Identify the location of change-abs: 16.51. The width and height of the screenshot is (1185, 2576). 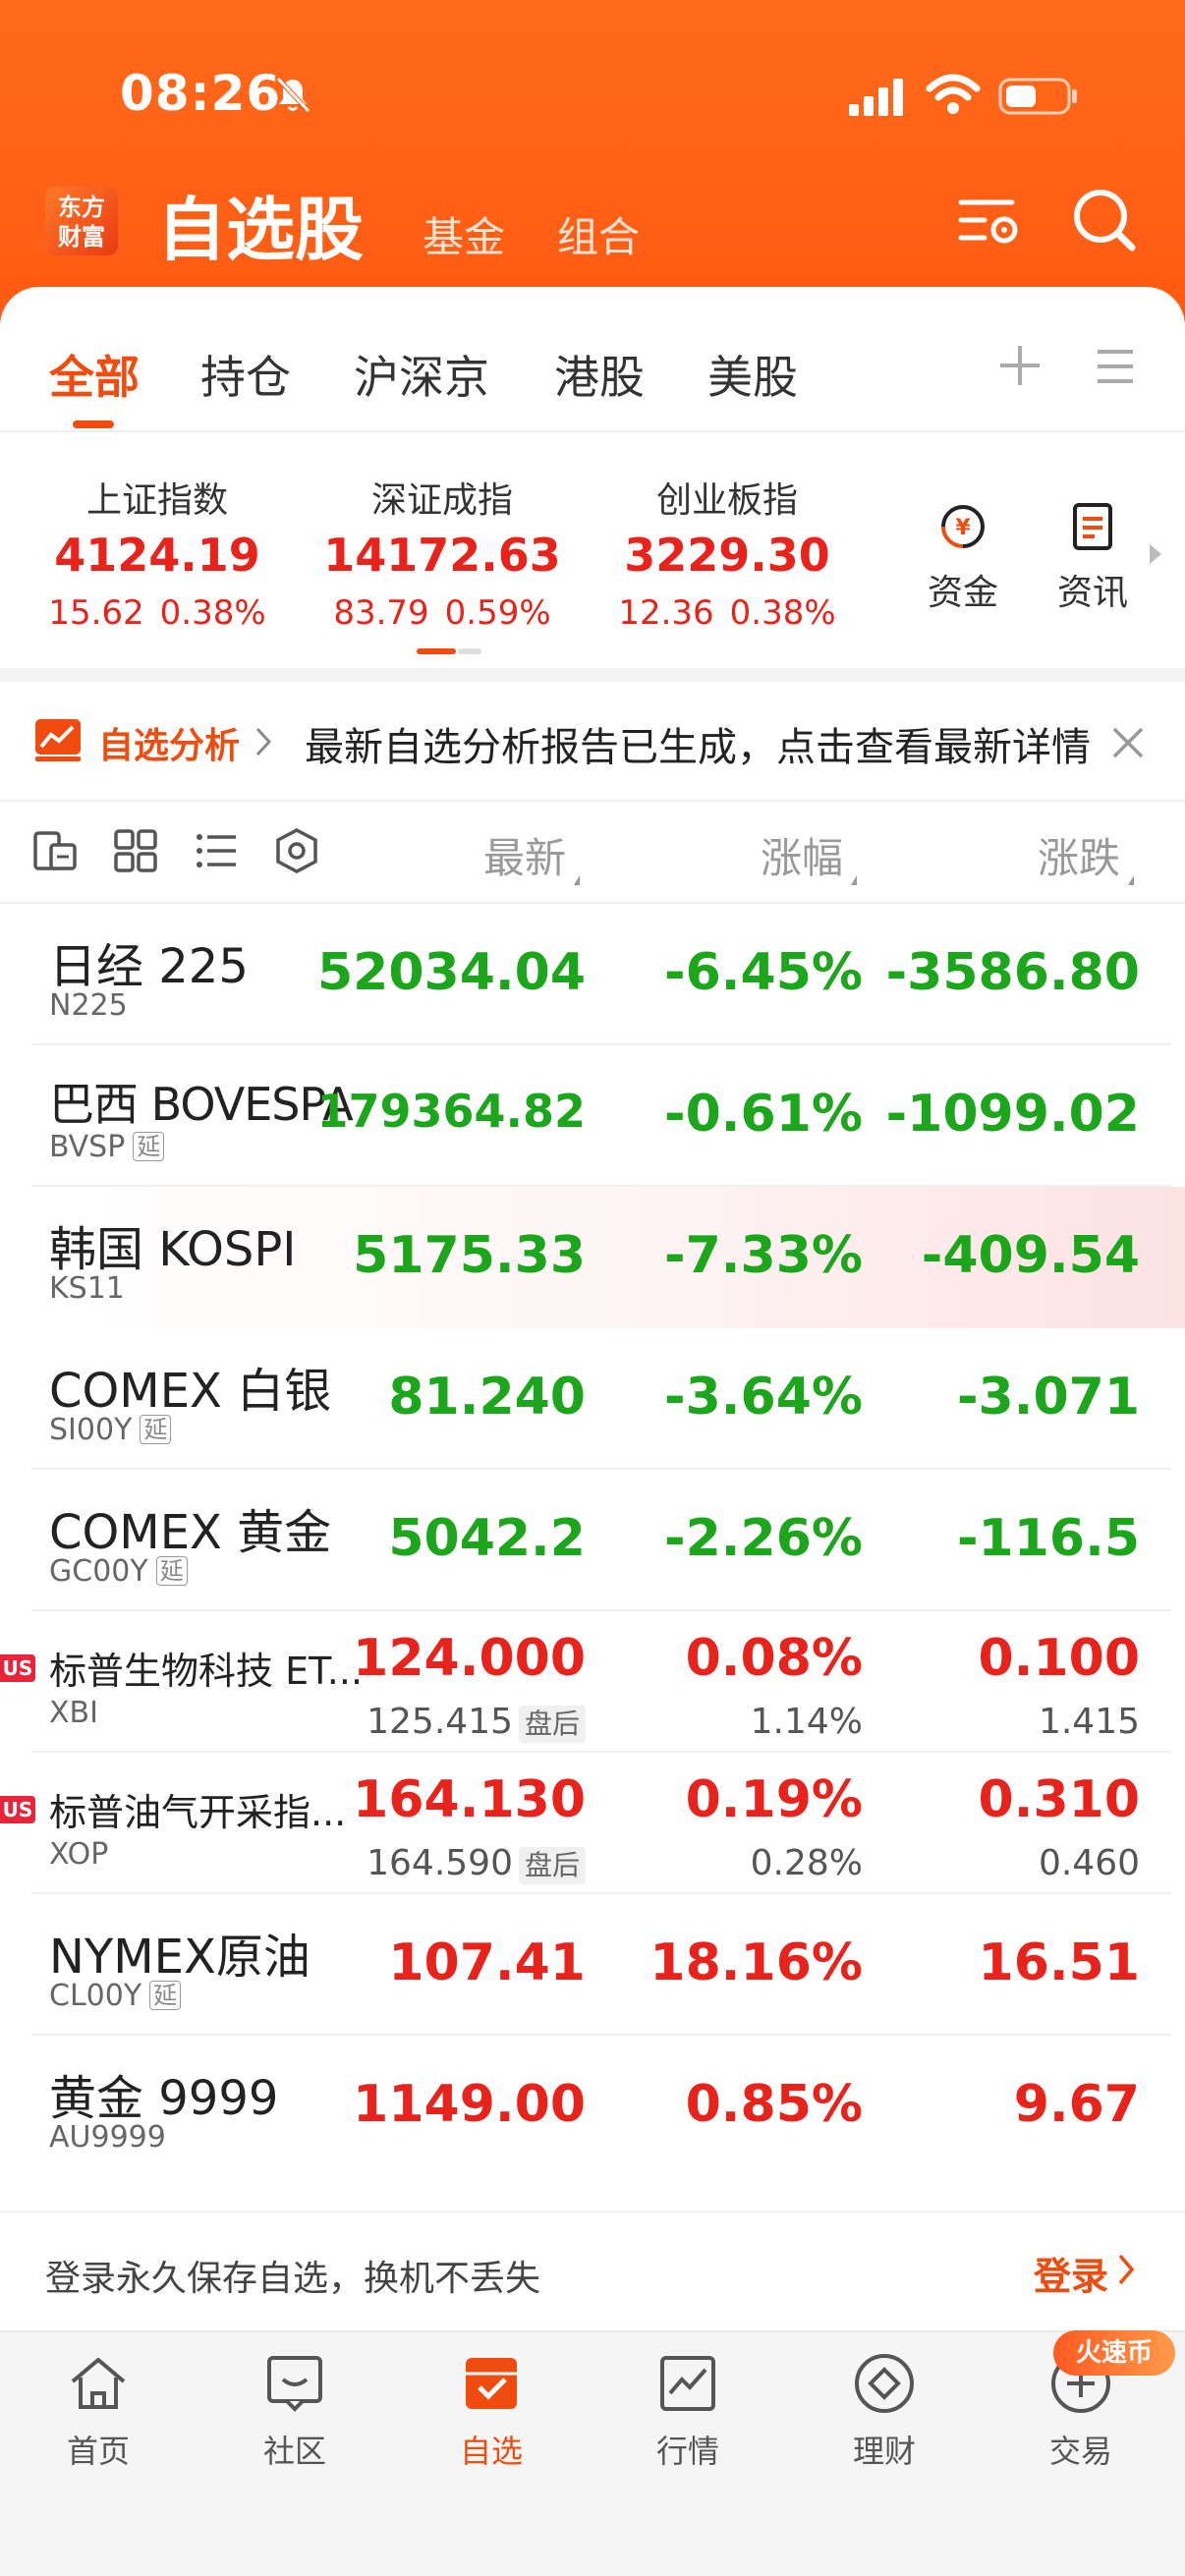
(1059, 1962).